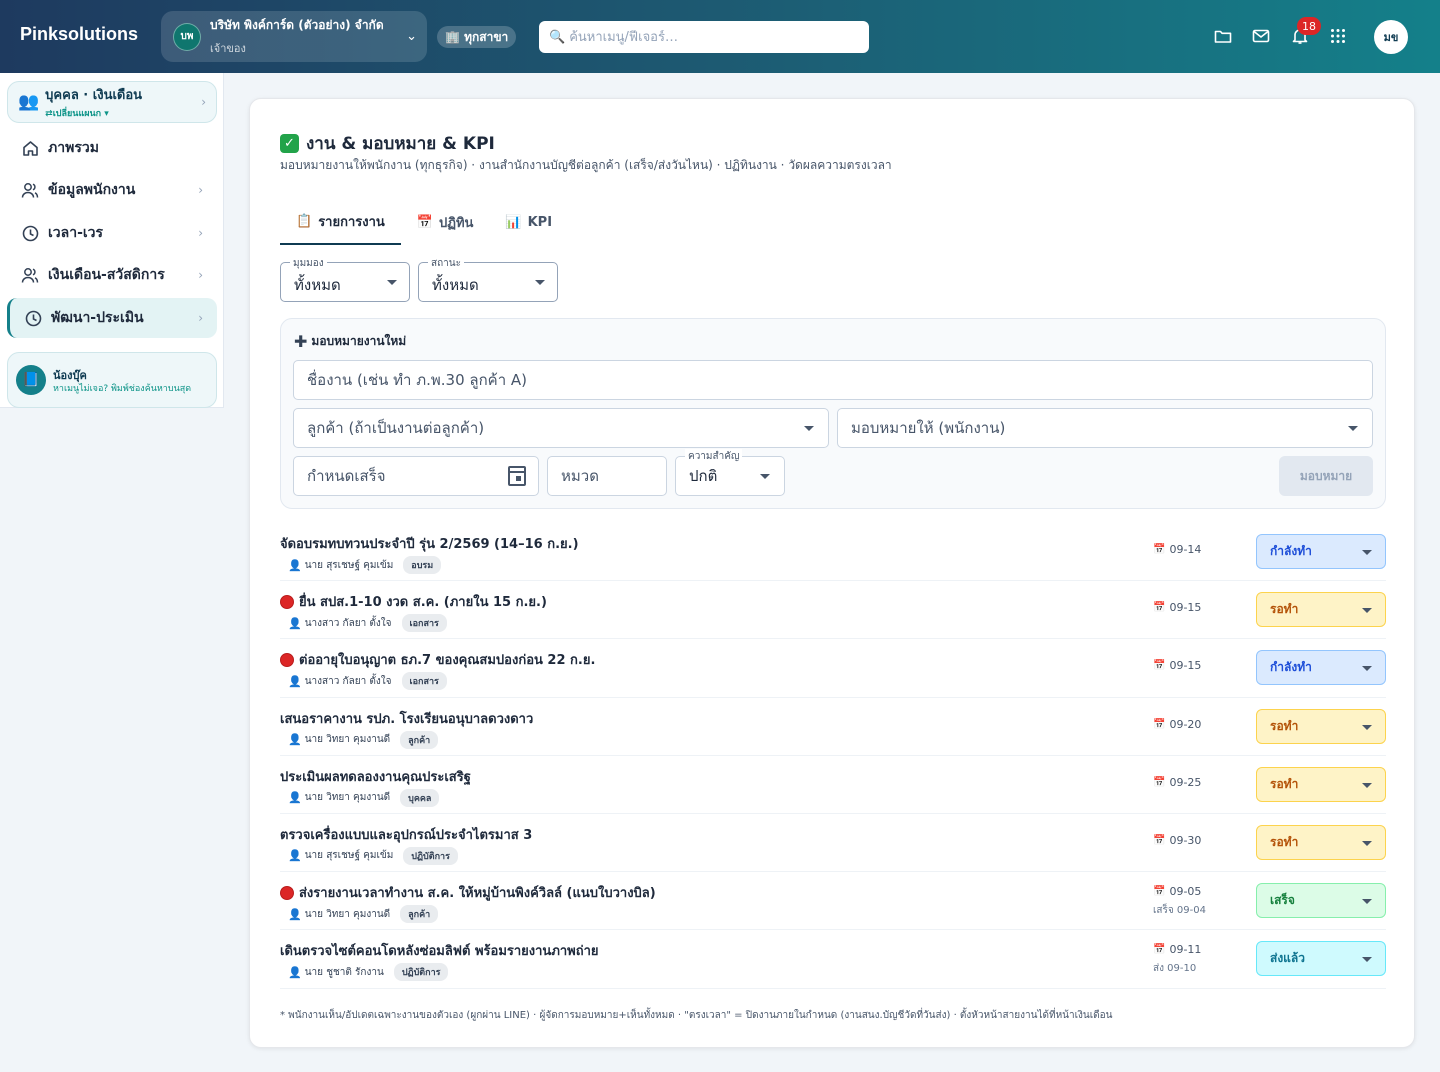 Image resolution: width=1440 pixels, height=1072 pixels. Describe the element at coordinates (730, 472) in the screenshot. I see `priority-select: ความสำคัญ ปกติ` at that location.